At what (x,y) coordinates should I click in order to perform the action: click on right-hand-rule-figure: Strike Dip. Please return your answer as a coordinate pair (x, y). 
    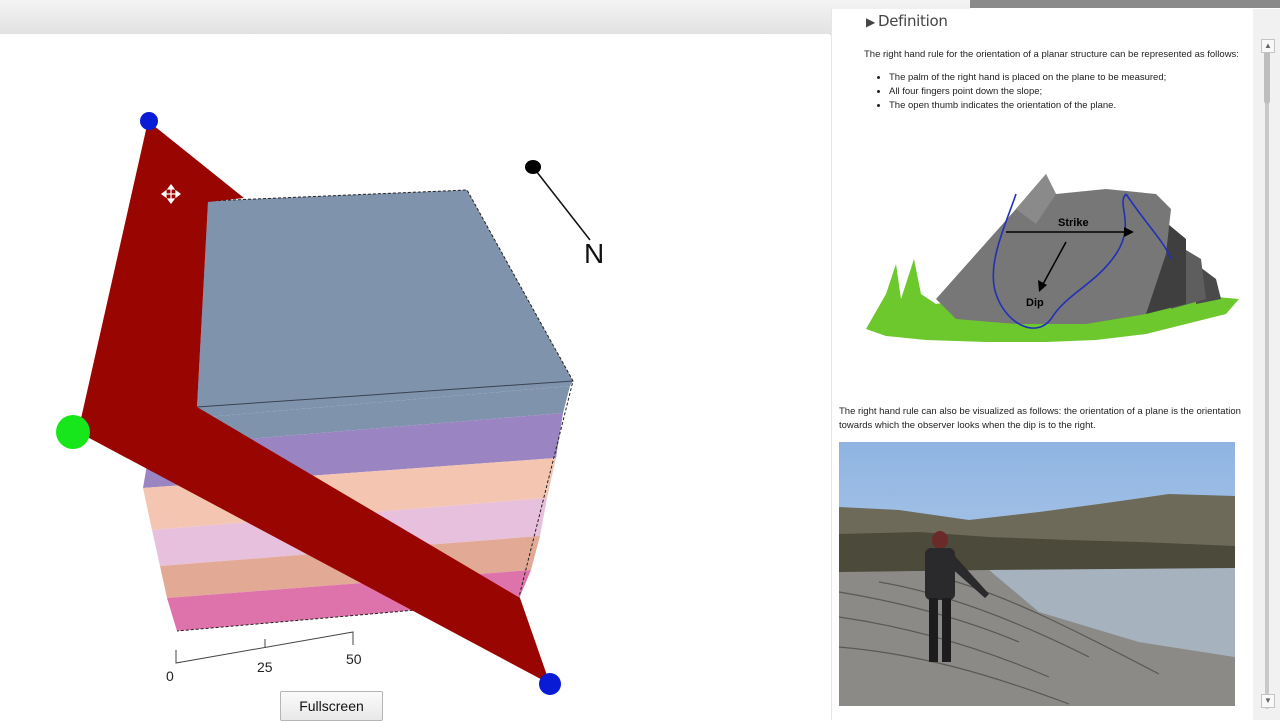
    Looking at the image, I should click on (1052, 258).